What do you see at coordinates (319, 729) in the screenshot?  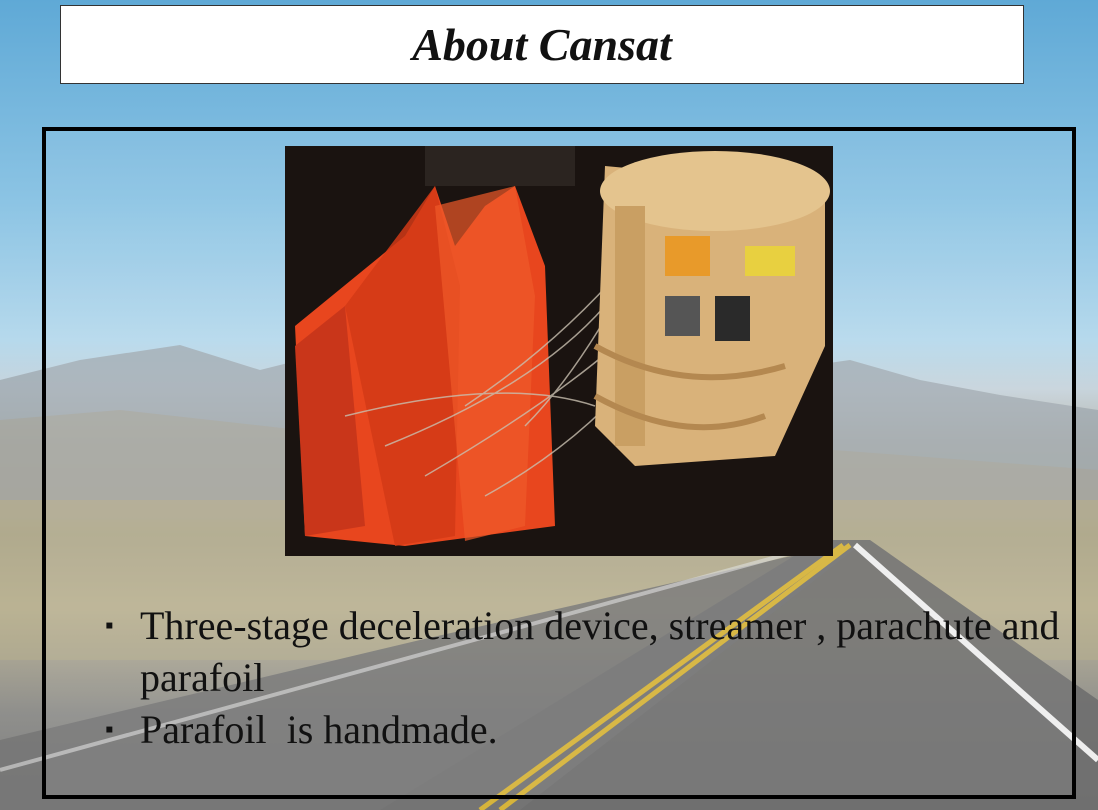 I see `bullet-text: Parafoil is handmade.` at bounding box center [319, 729].